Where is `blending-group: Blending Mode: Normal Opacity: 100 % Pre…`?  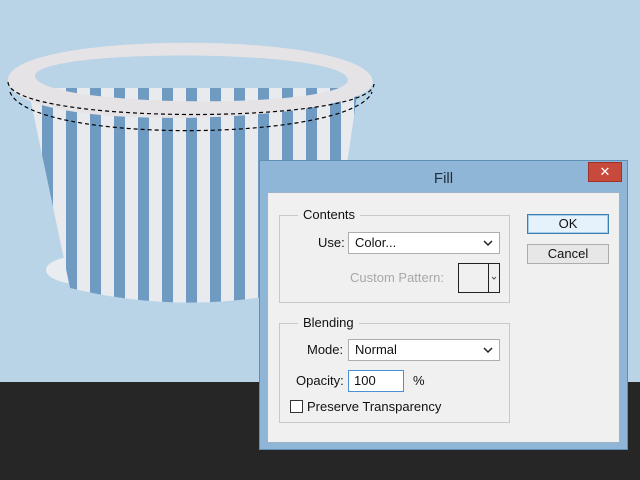 blending-group: Blending Mode: Normal Opacity: 100 % Pre… is located at coordinates (394, 369).